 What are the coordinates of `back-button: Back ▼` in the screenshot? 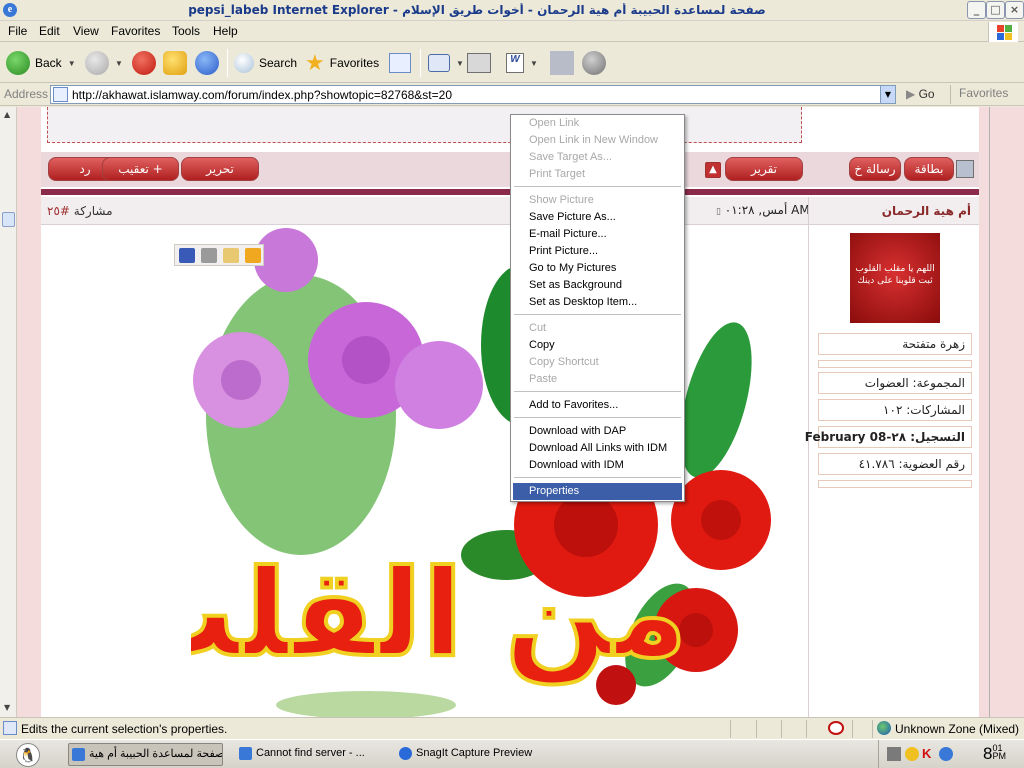 It's located at (41, 63).